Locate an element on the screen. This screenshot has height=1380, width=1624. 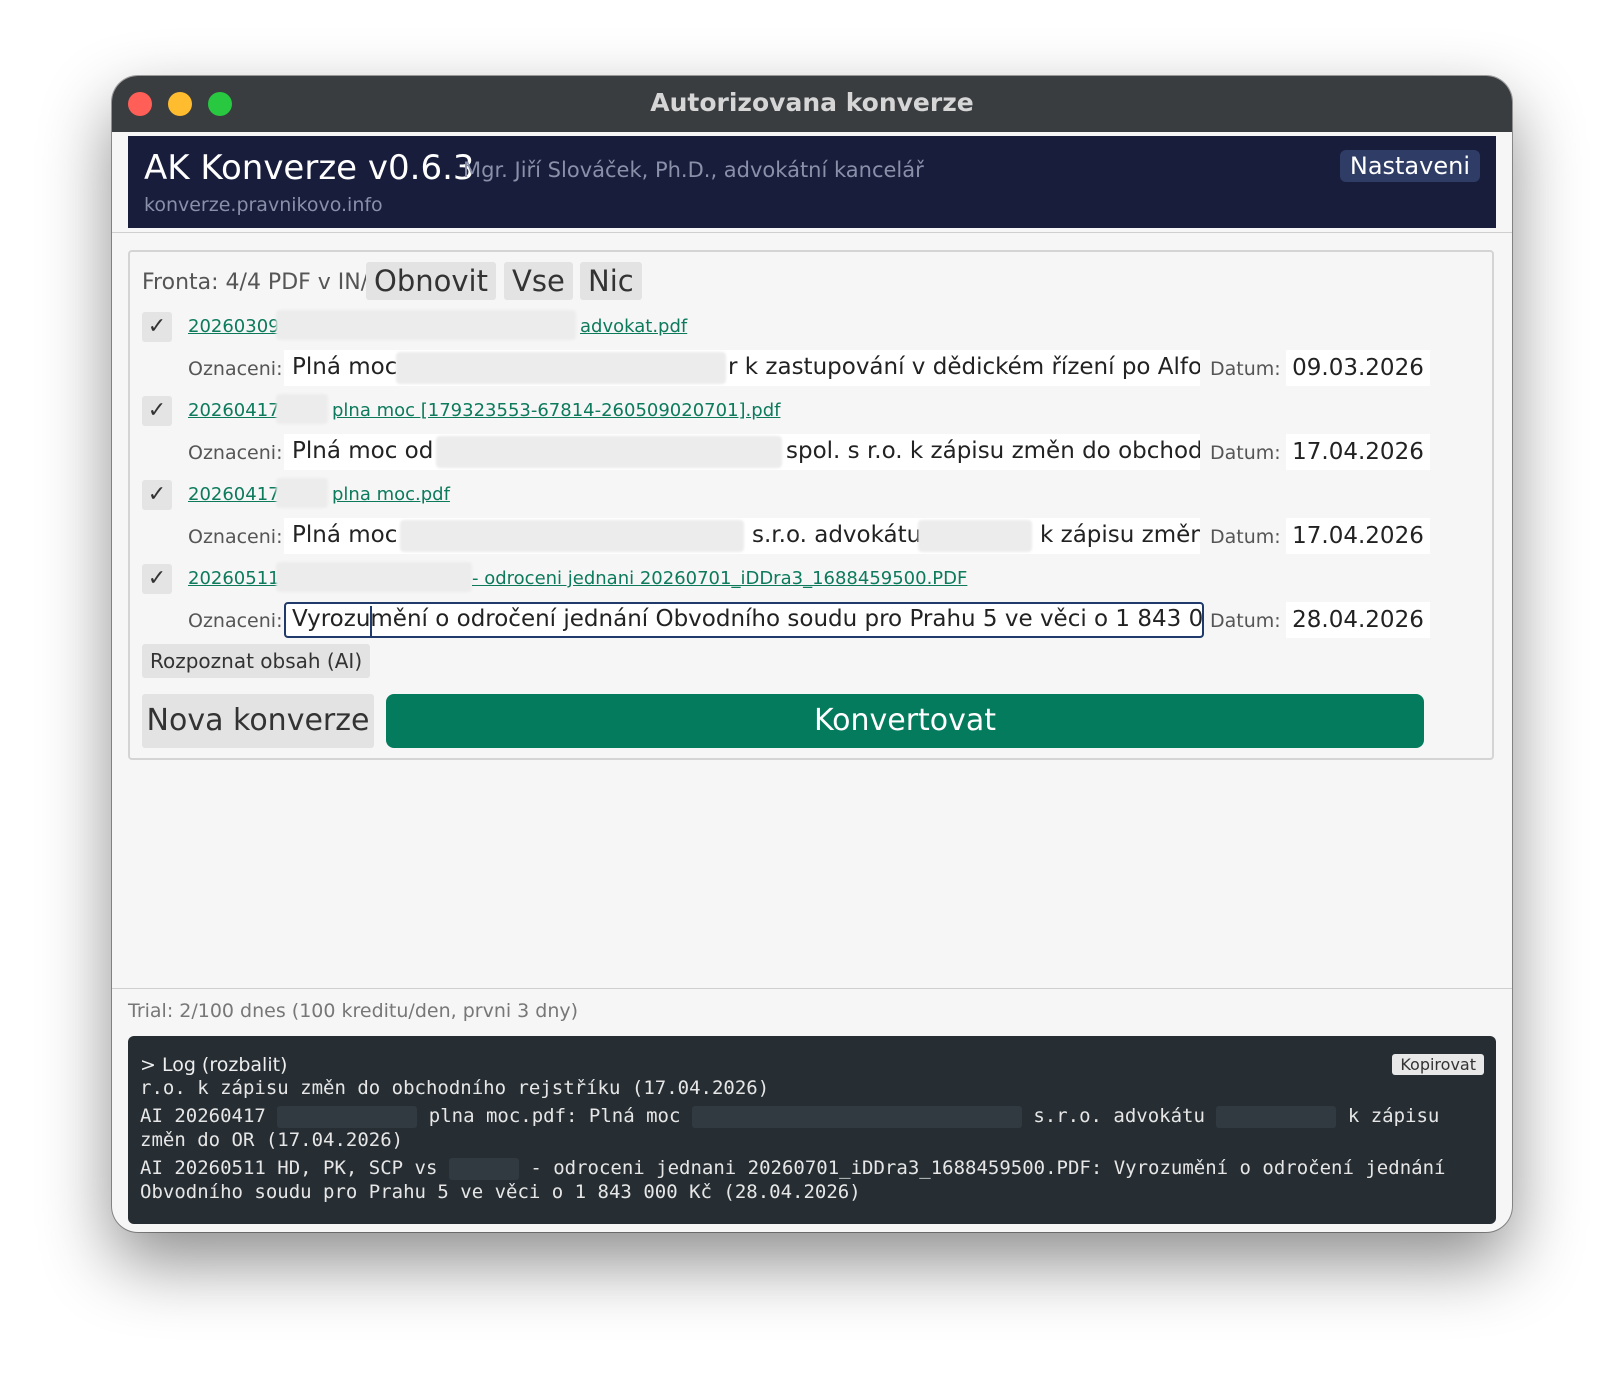
recognize-ai-button: Rozpoznat obsah (AI) is located at coordinates (256, 661).